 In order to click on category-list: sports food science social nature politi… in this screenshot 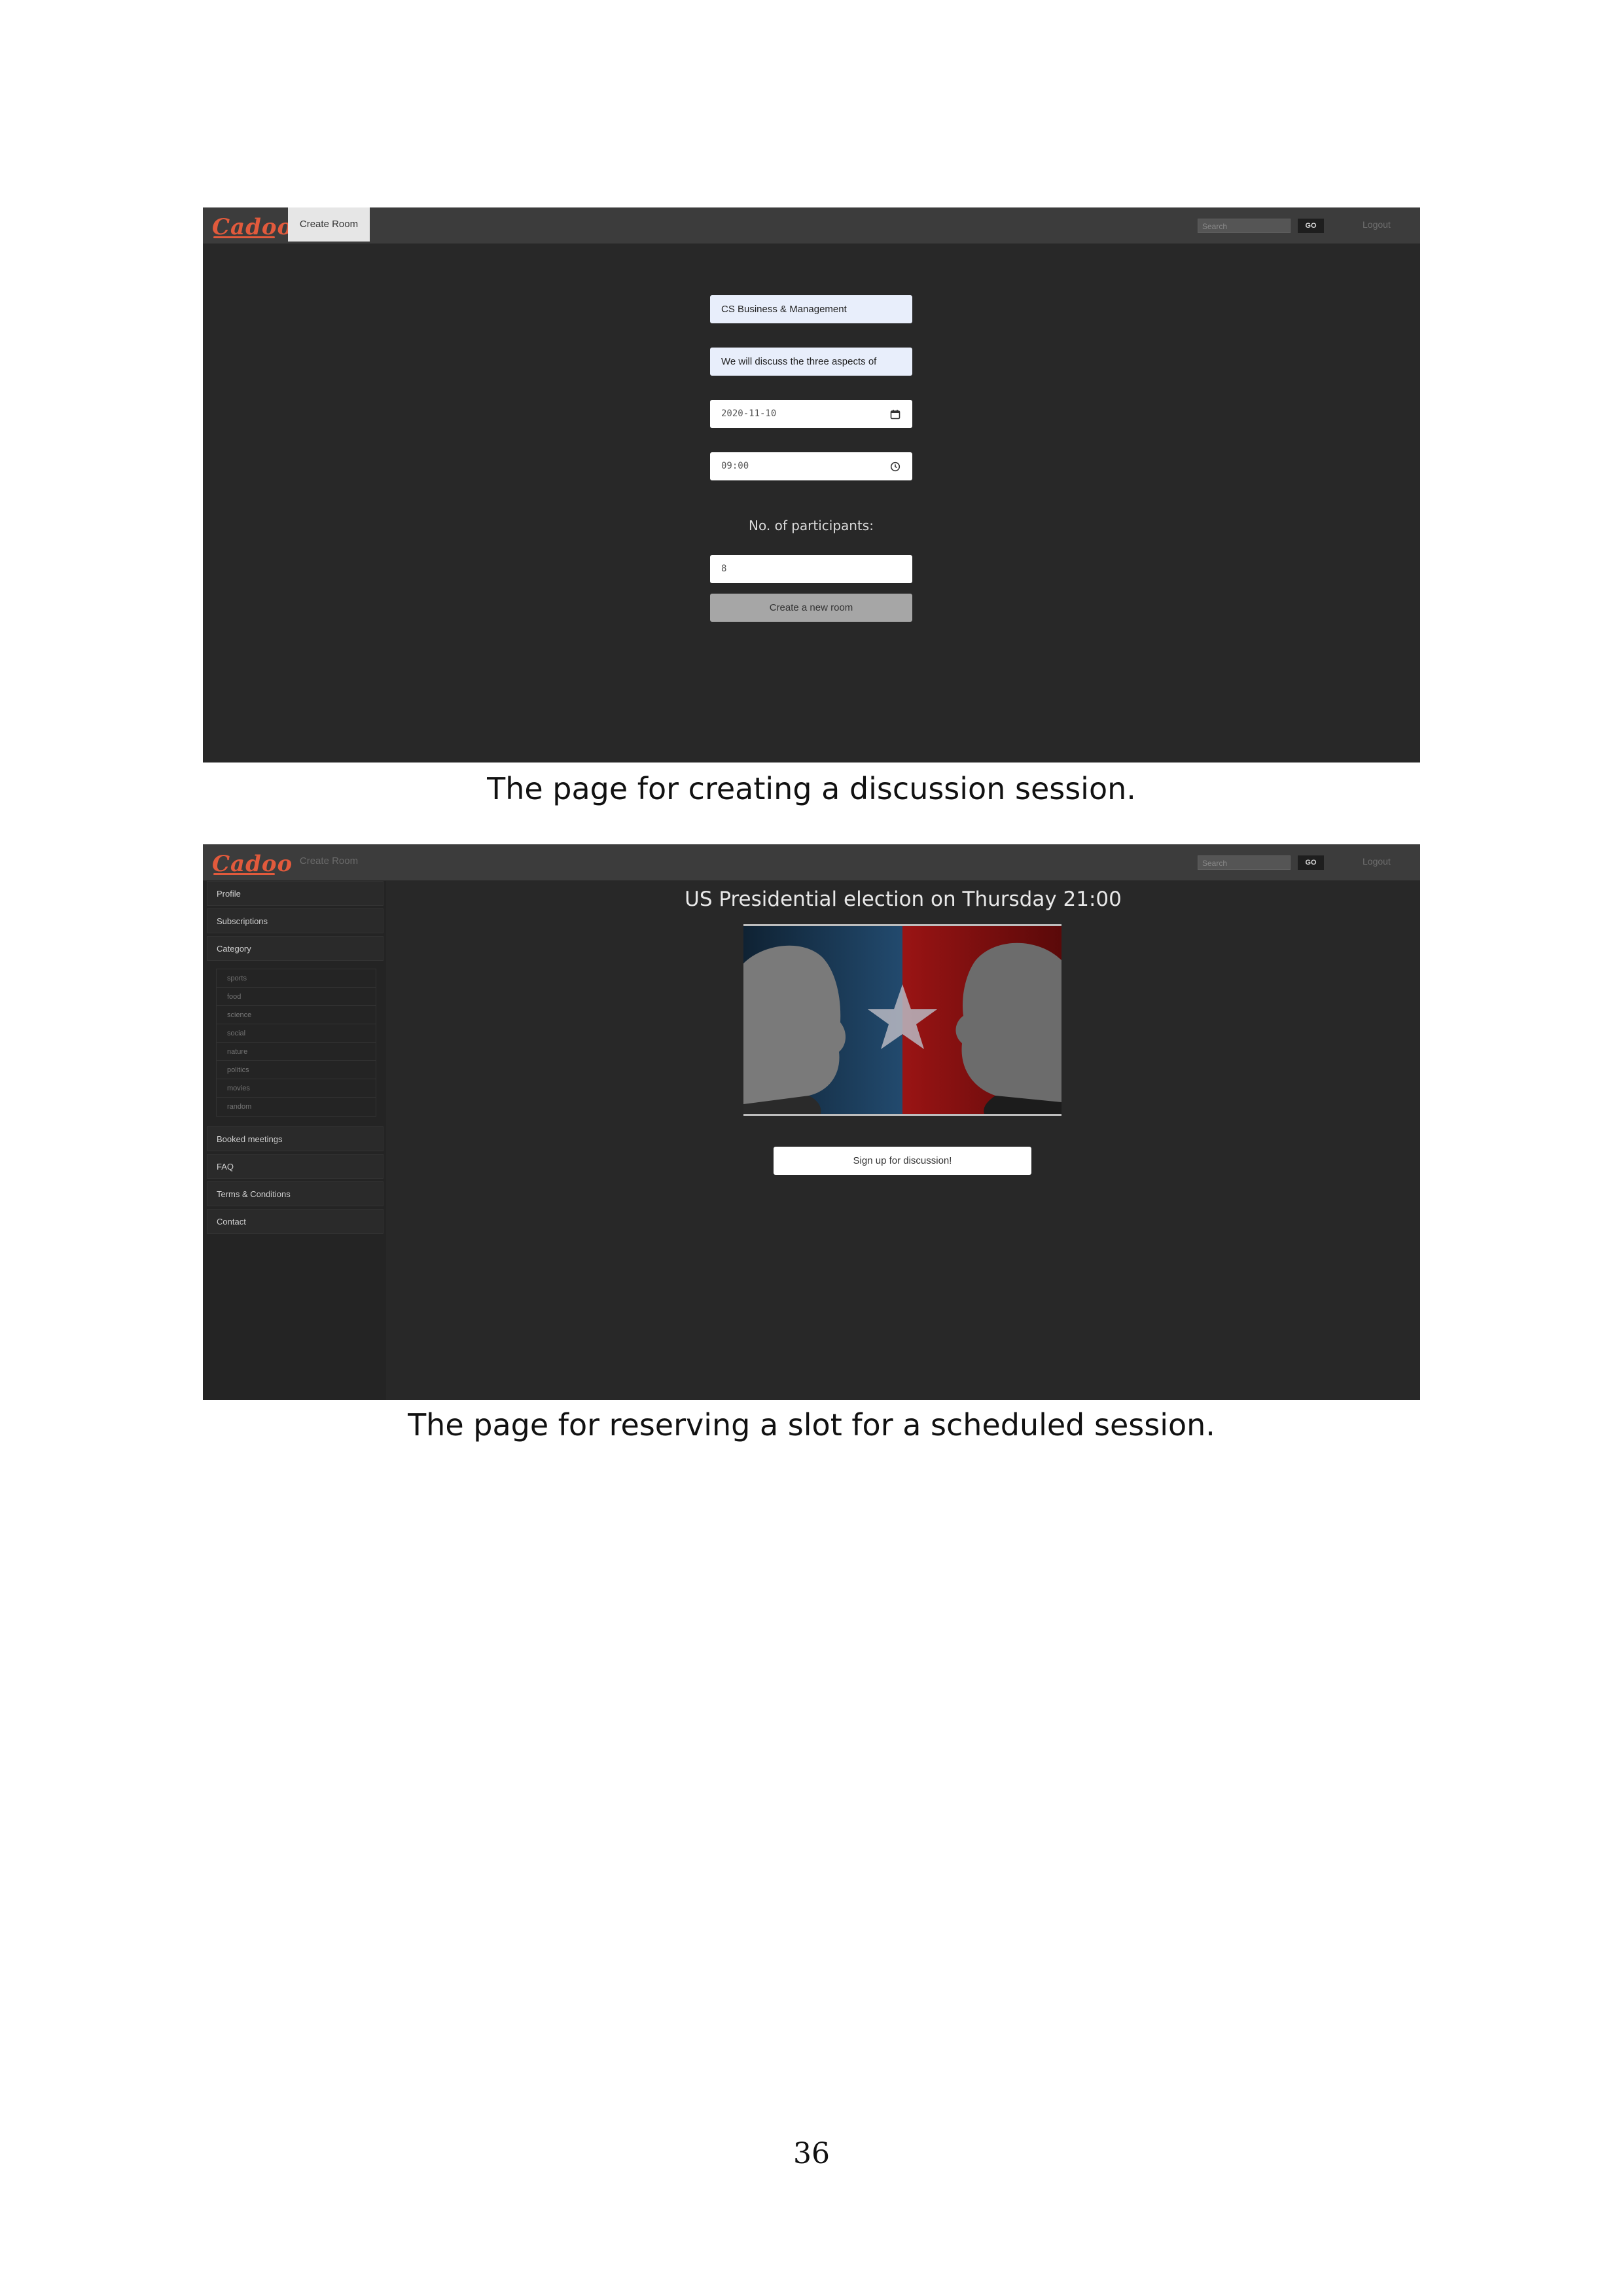, I will do `click(296, 1043)`.